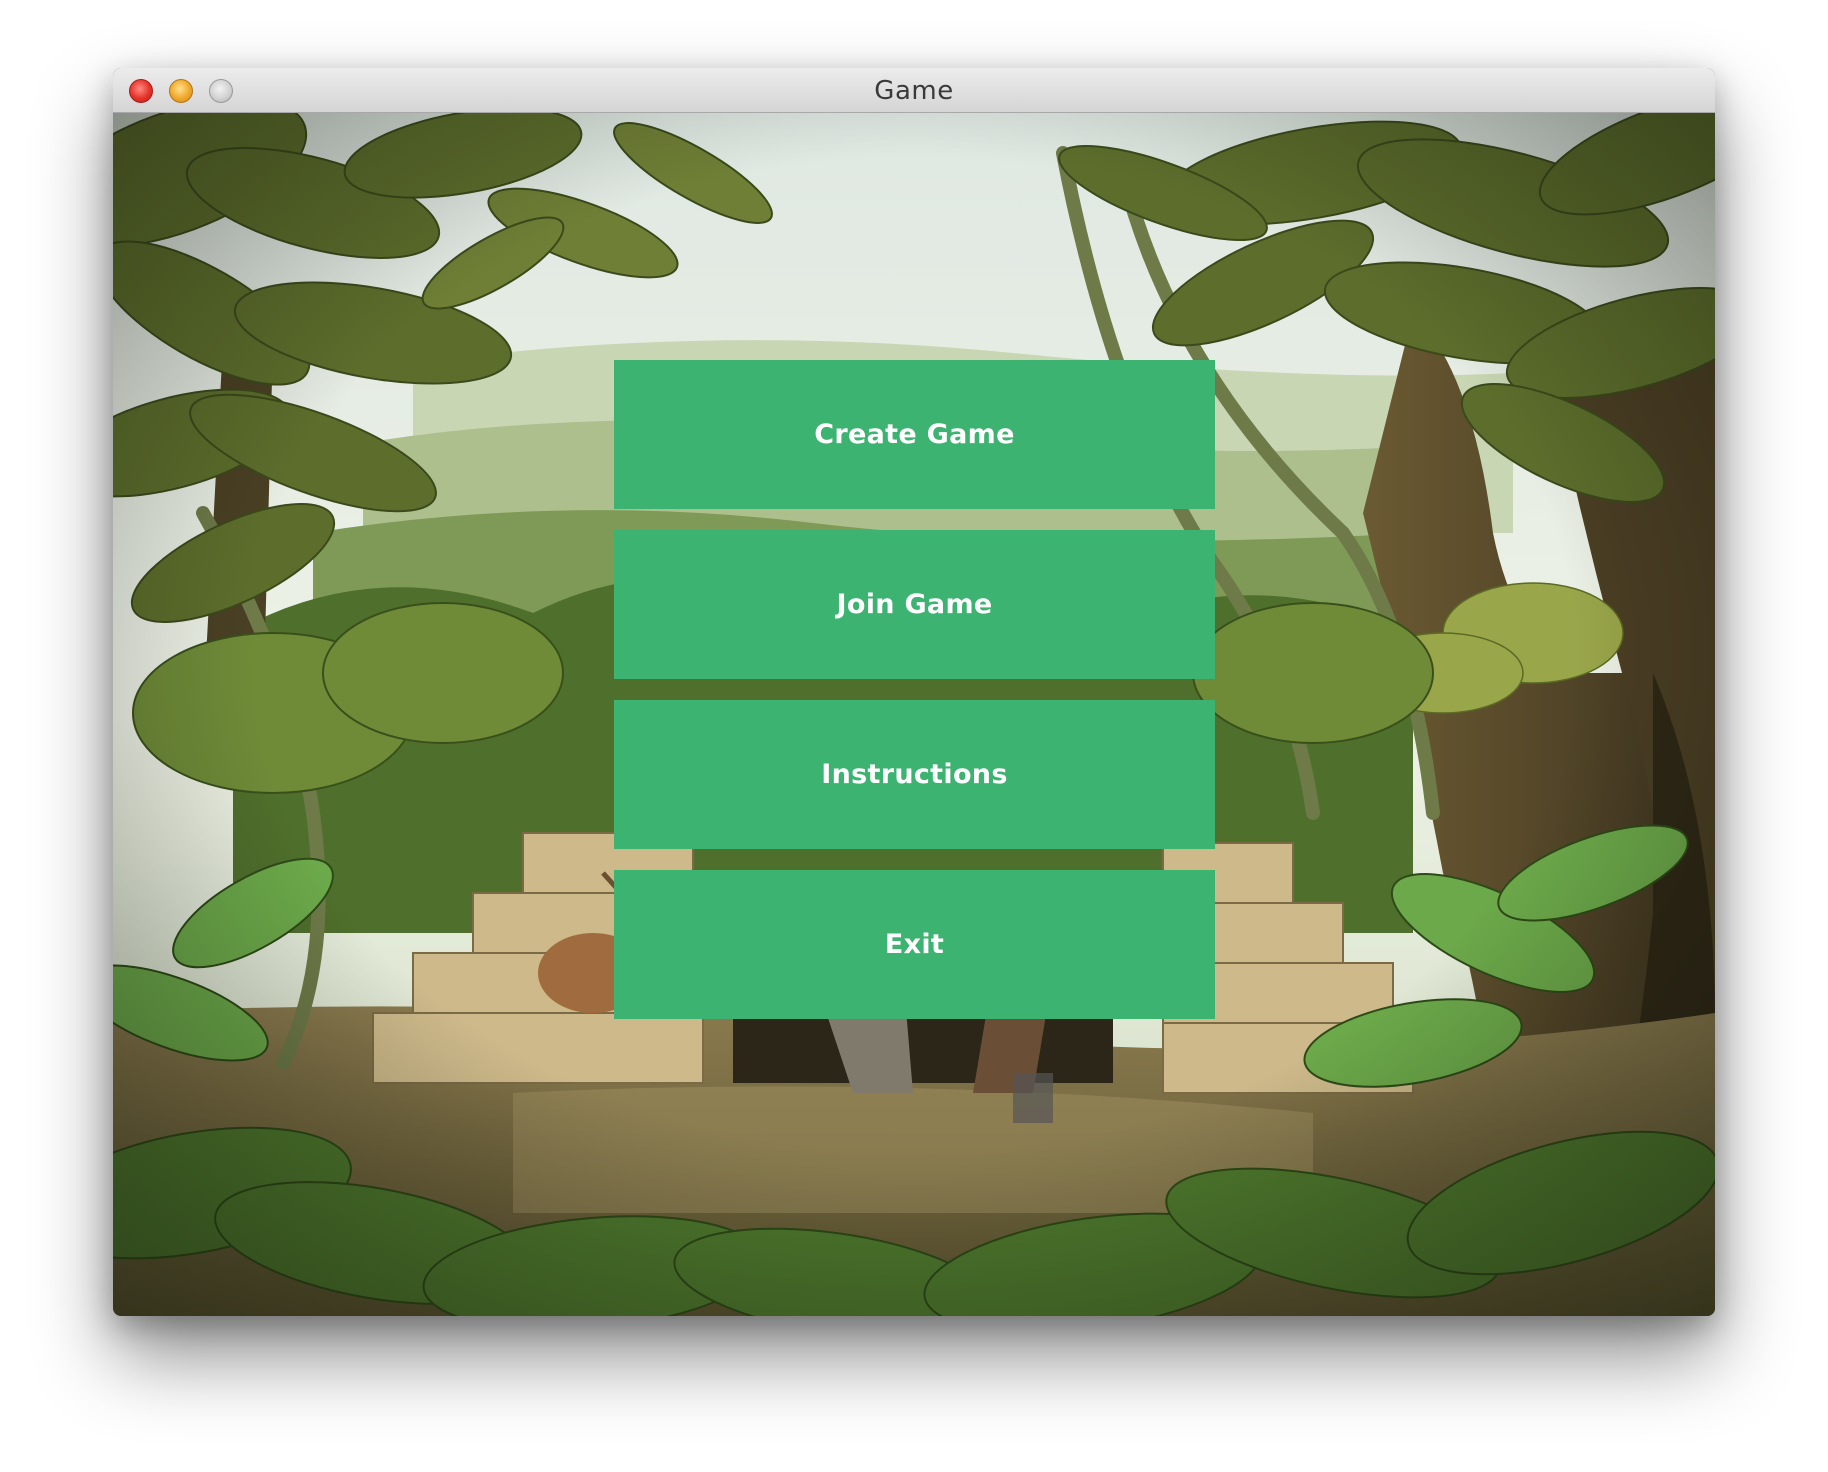 Image resolution: width=1828 pixels, height=1472 pixels. What do you see at coordinates (914, 604) in the screenshot?
I see `join-game-button: Join Game` at bounding box center [914, 604].